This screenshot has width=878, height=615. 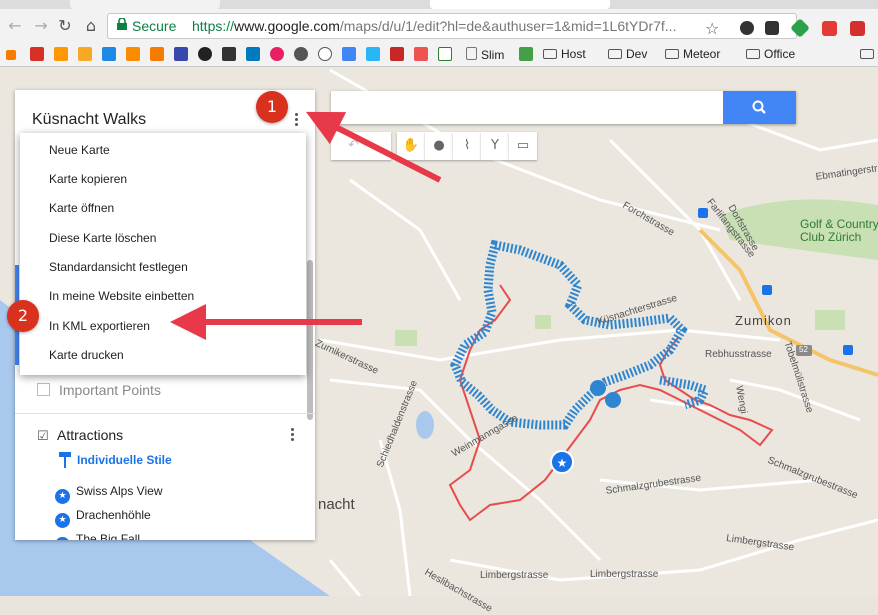 I want to click on annotation-badge-1: 1, so click(x=272, y=107).